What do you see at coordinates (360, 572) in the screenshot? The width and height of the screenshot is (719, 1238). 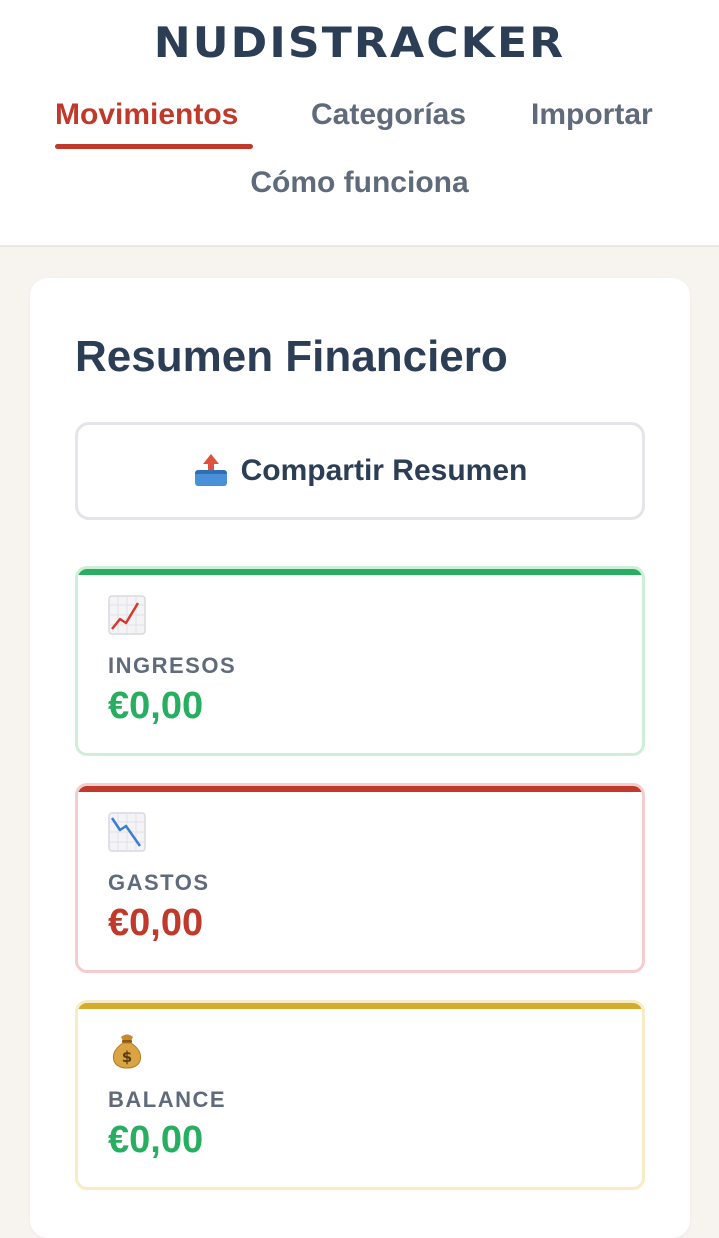 I see `income-accent-bar` at bounding box center [360, 572].